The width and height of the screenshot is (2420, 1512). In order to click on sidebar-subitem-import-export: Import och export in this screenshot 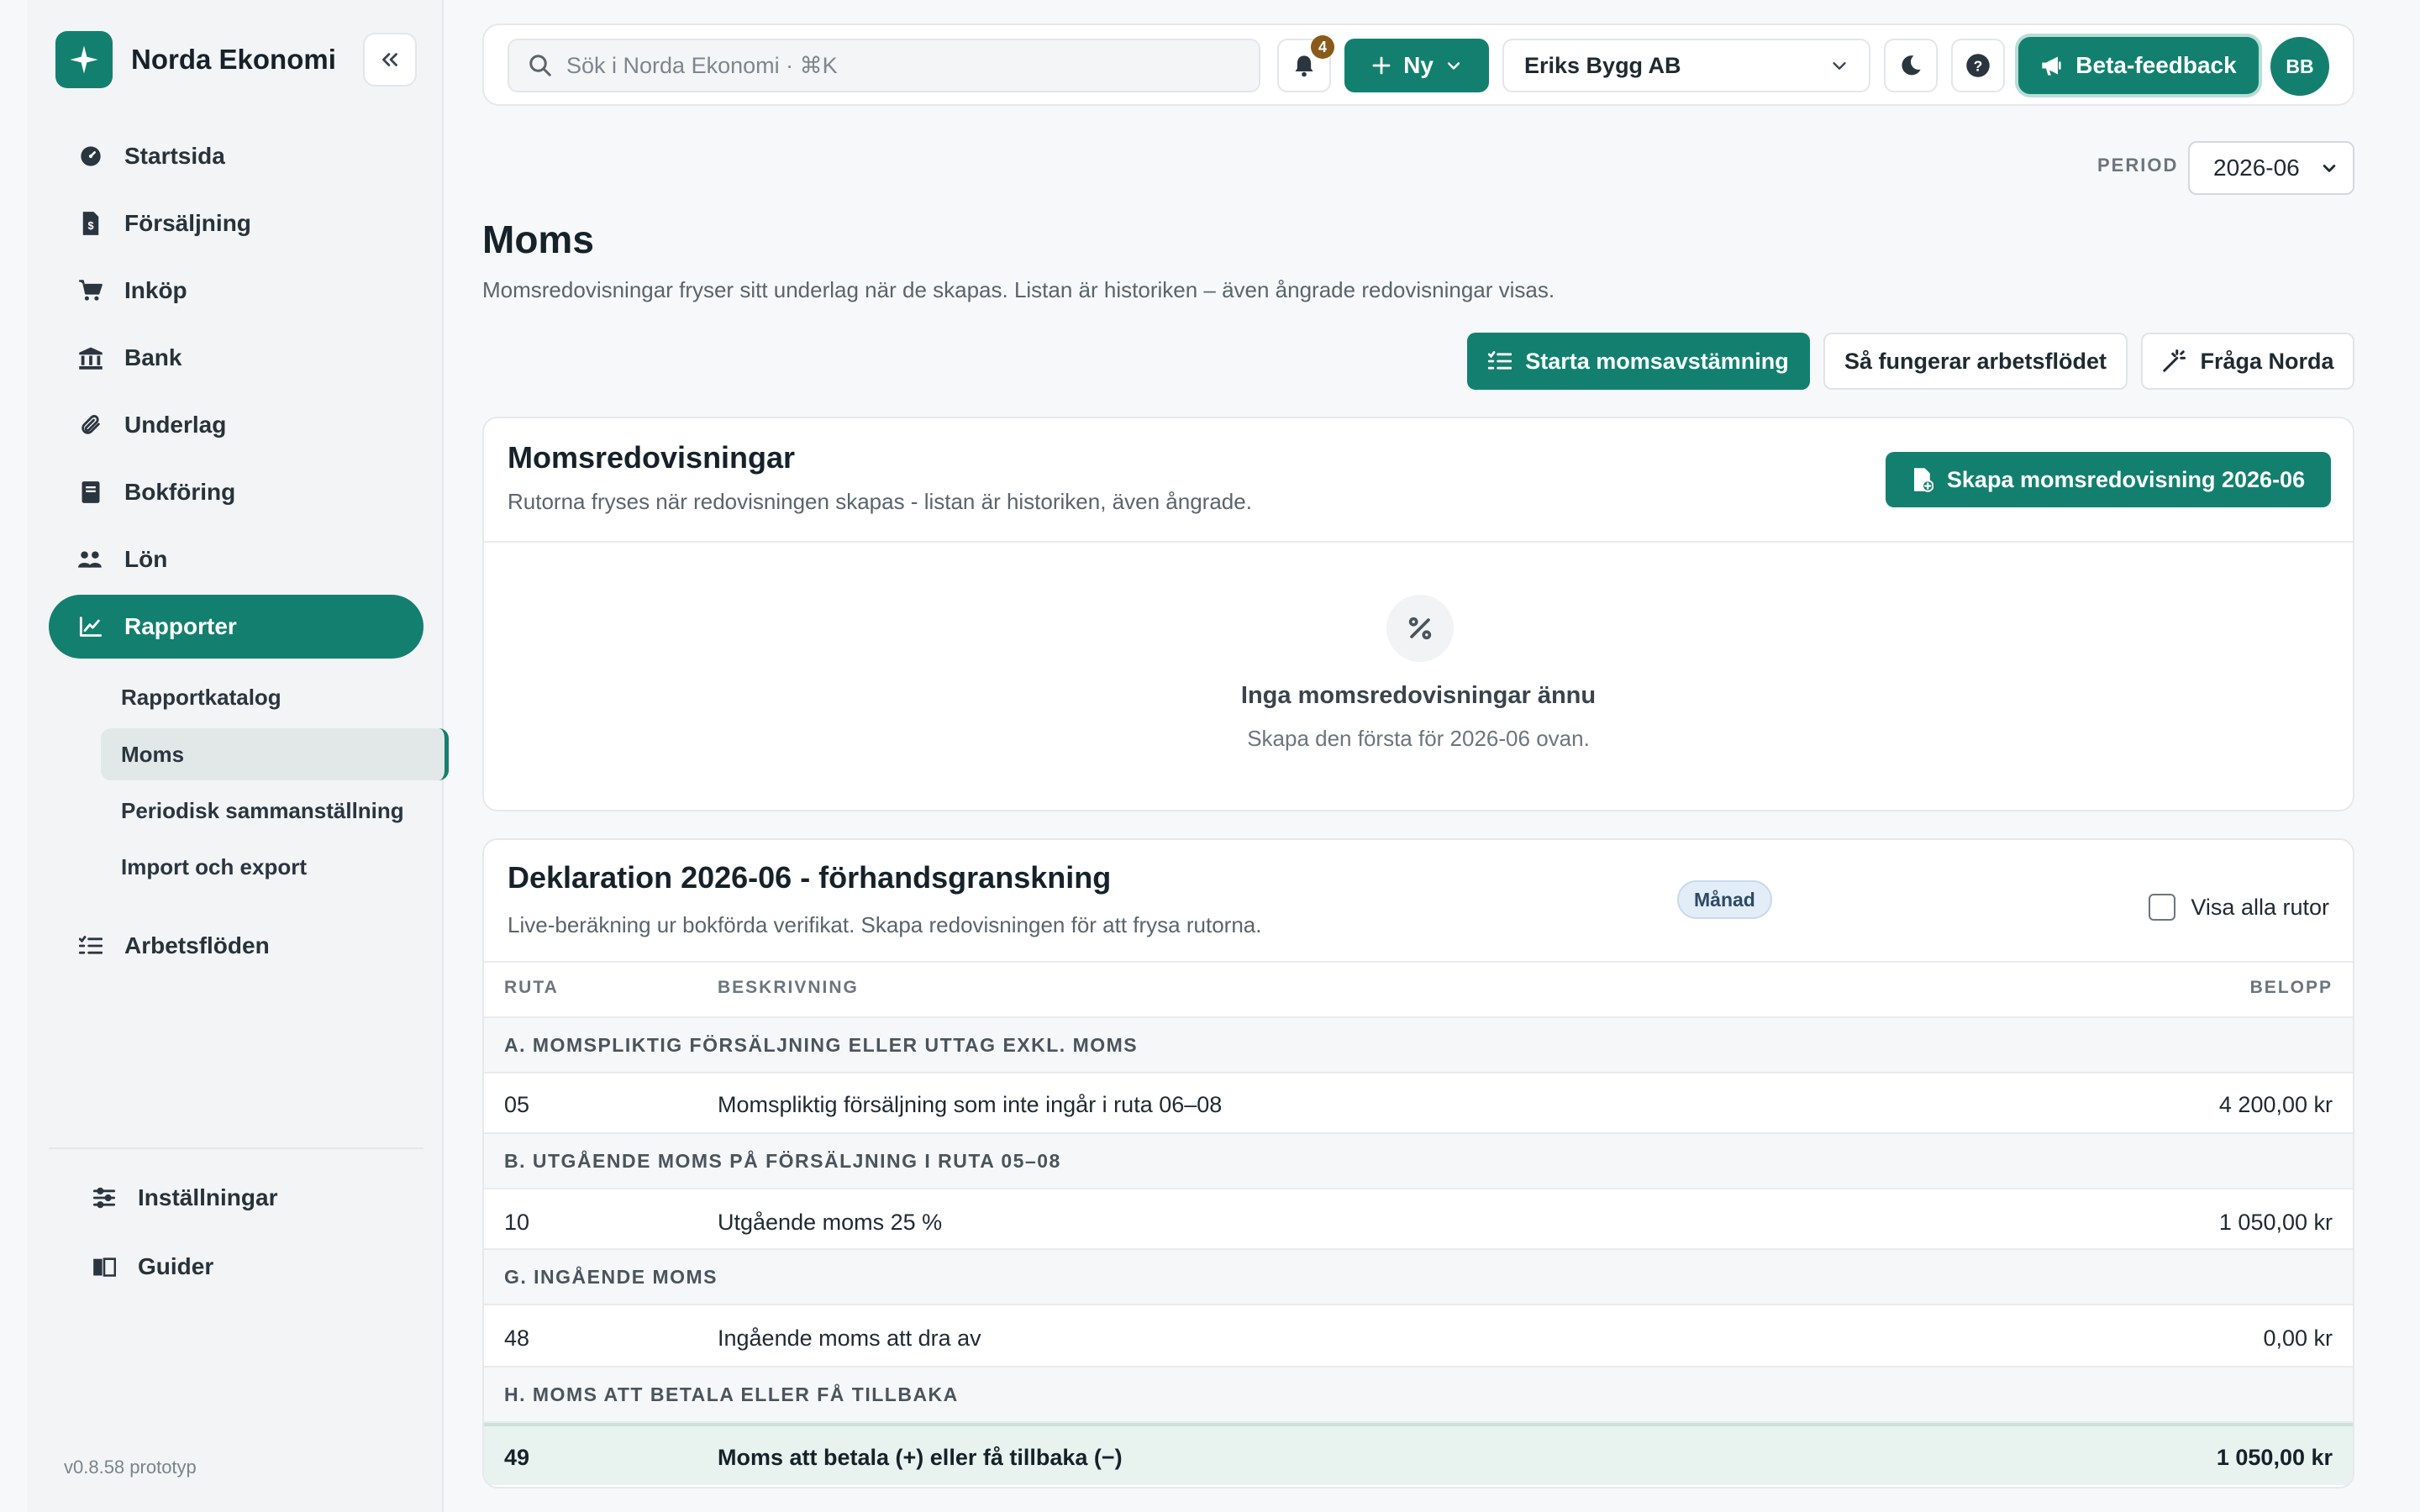, I will do `click(275, 867)`.